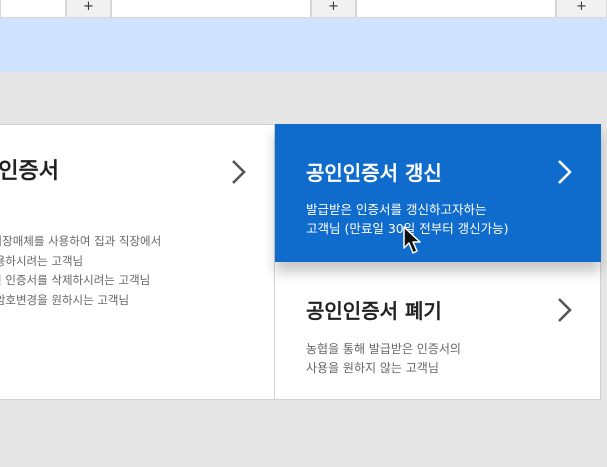 Image resolution: width=607 pixels, height=467 pixels. I want to click on card-description-line: 증서 암호변경을 원하시는 고객님, so click(65, 299).